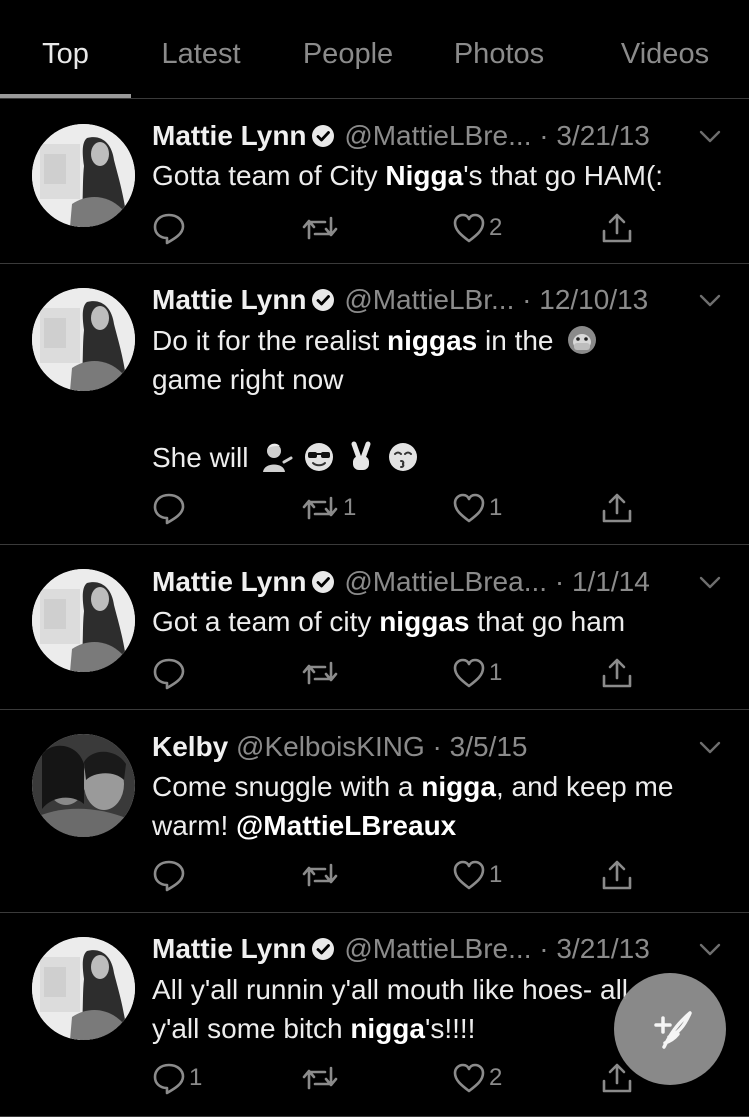 The image size is (749, 1117). I want to click on tweet-text-line: Come snuggle with a nigga, and keep me, so click(412, 786).